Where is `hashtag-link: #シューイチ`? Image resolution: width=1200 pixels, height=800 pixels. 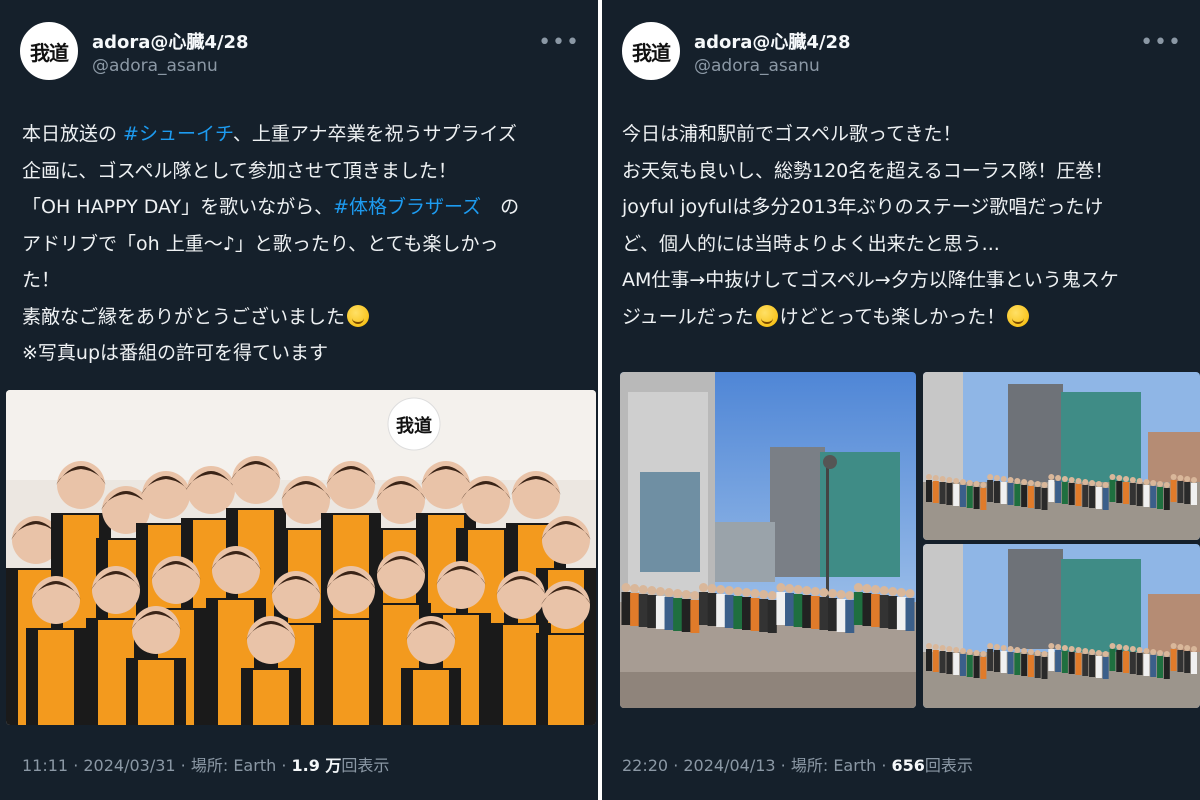 hashtag-link: #シューイチ is located at coordinates (178, 134).